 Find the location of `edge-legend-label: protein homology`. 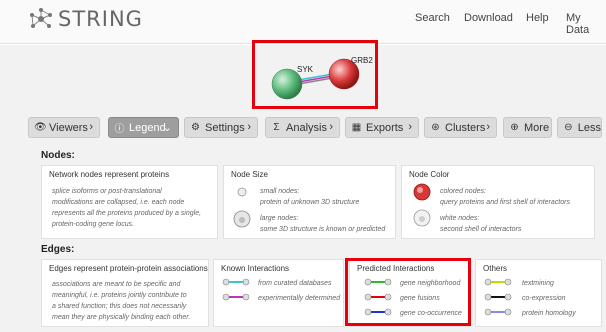

edge-legend-label: protein homology is located at coordinates (549, 313).